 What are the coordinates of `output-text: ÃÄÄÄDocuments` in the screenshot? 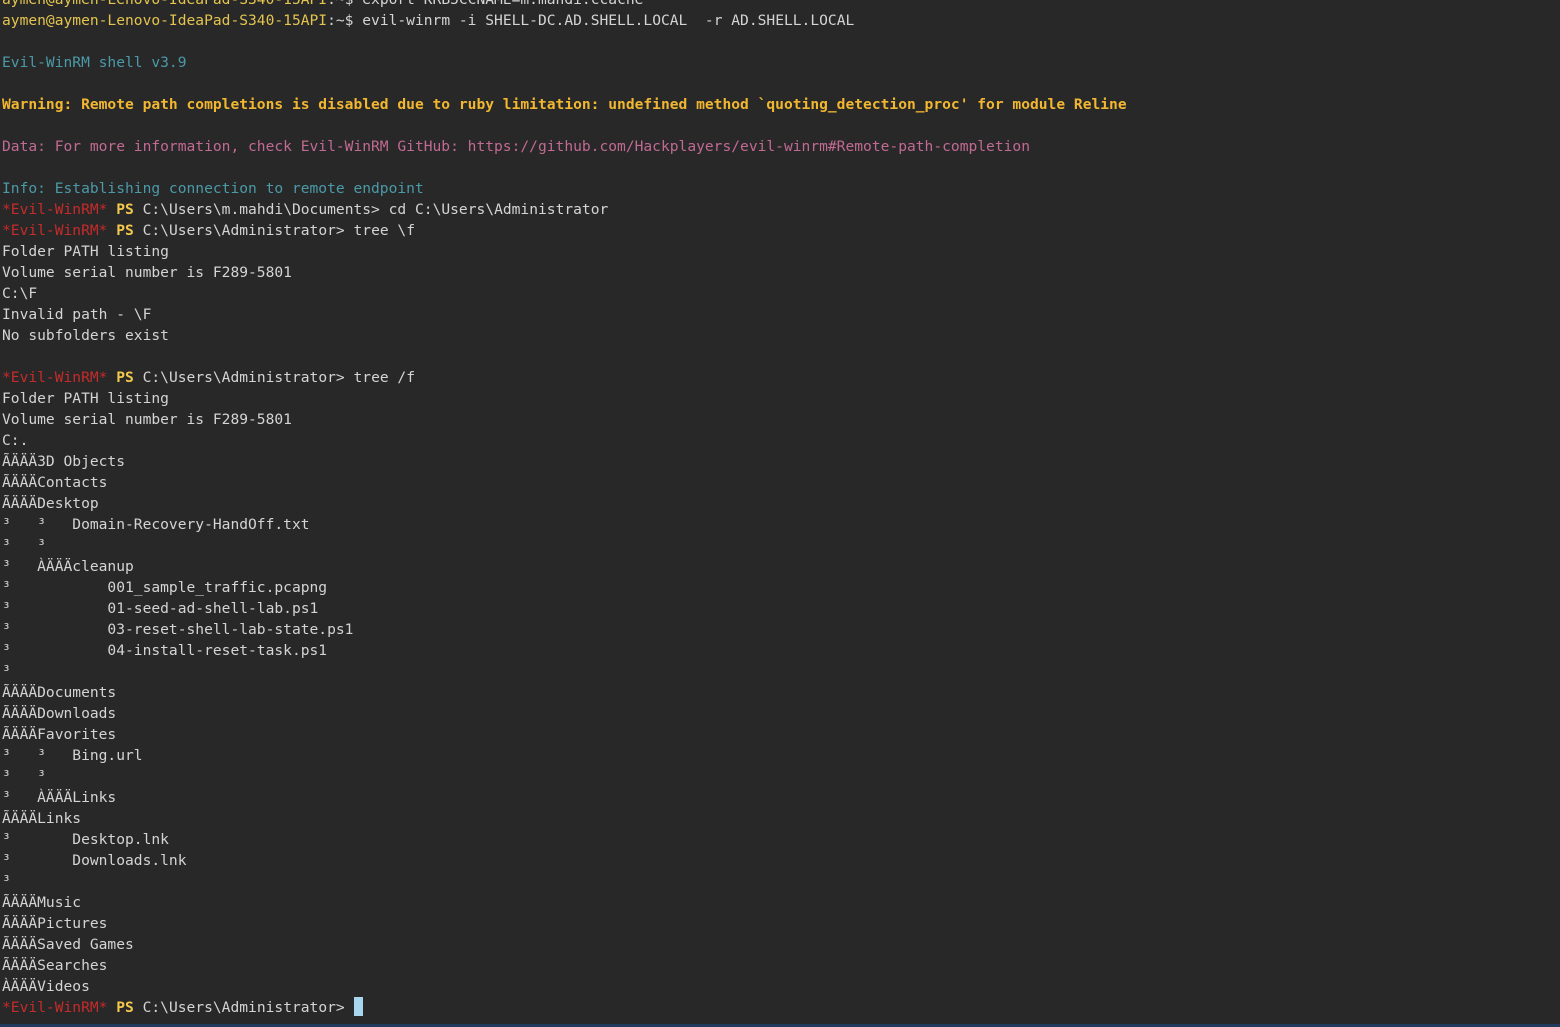 It's located at (59, 692).